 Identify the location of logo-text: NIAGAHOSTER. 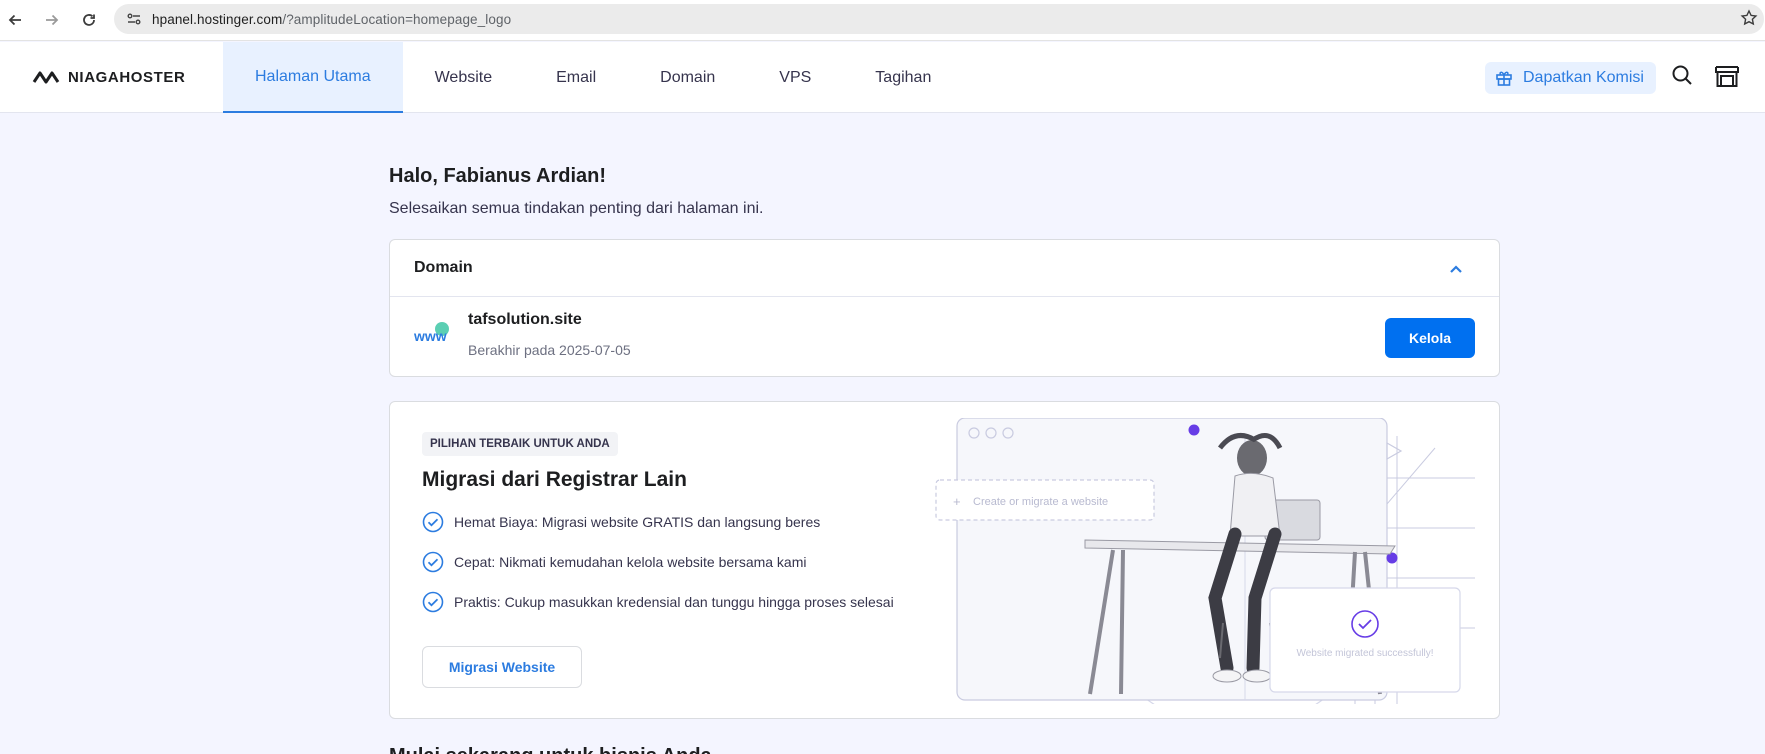
(127, 77).